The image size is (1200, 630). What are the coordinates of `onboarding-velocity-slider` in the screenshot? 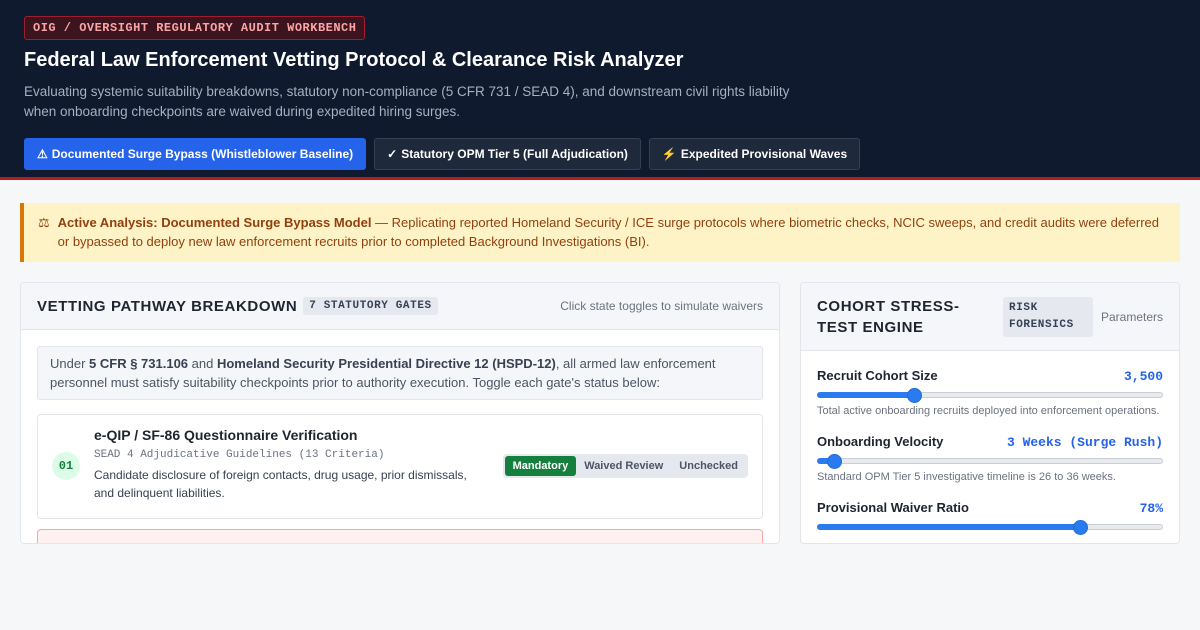 It's located at (990, 461).